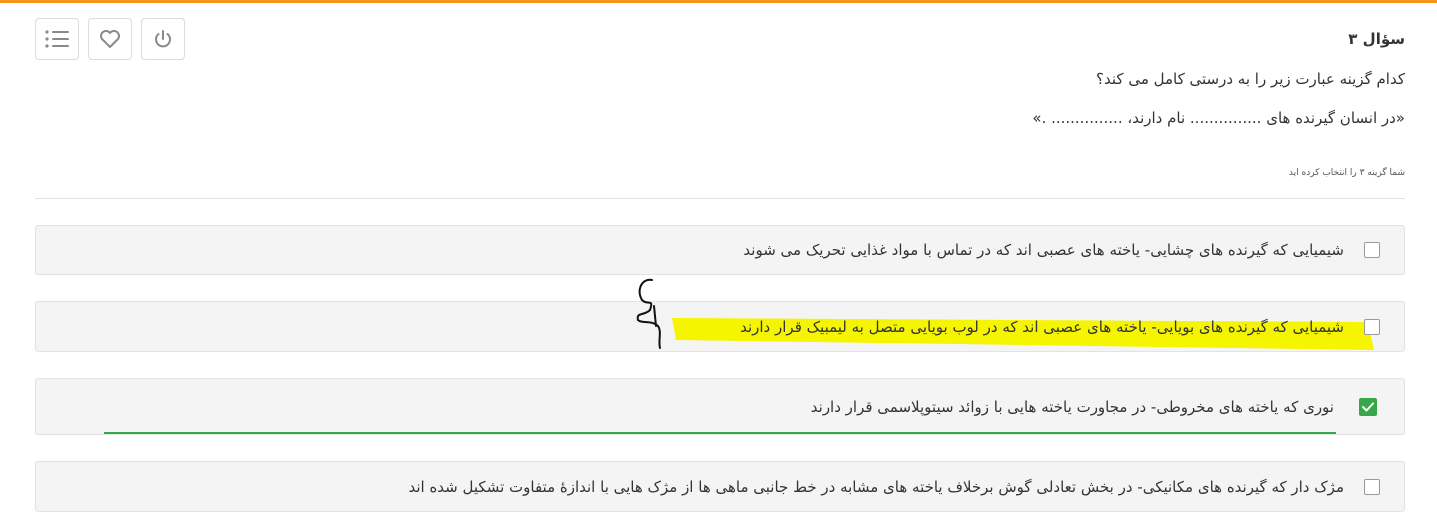  What do you see at coordinates (718, 1) in the screenshot?
I see `top-accent-bar` at bounding box center [718, 1].